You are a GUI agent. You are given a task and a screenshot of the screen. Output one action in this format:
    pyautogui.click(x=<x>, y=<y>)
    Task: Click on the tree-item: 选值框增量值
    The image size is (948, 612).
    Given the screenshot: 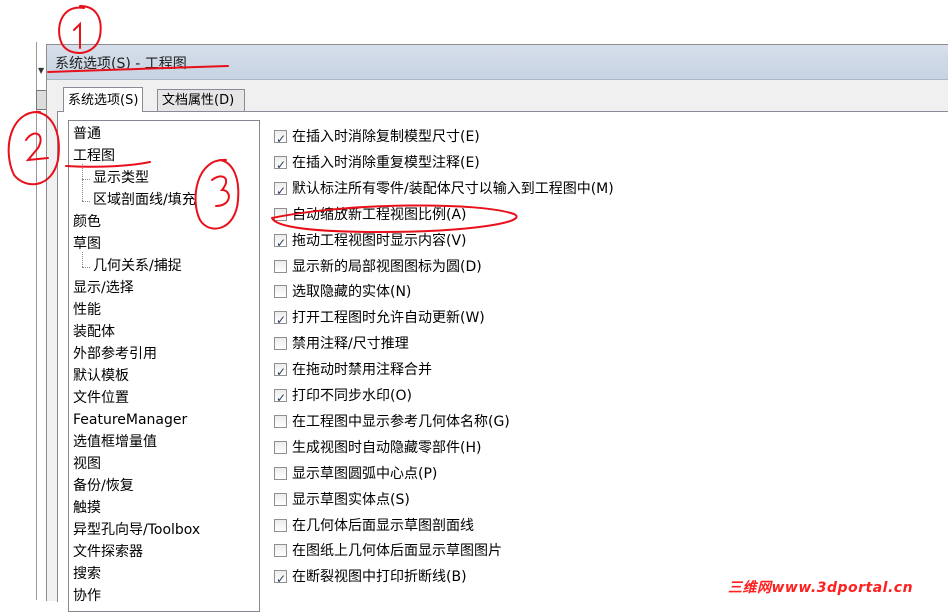 What is the action you would take?
    pyautogui.click(x=115, y=442)
    